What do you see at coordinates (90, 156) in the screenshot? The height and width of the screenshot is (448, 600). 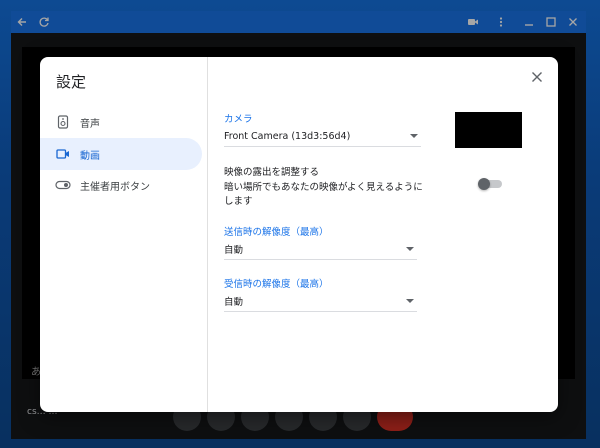 I see `nav-item-label: 動画` at bounding box center [90, 156].